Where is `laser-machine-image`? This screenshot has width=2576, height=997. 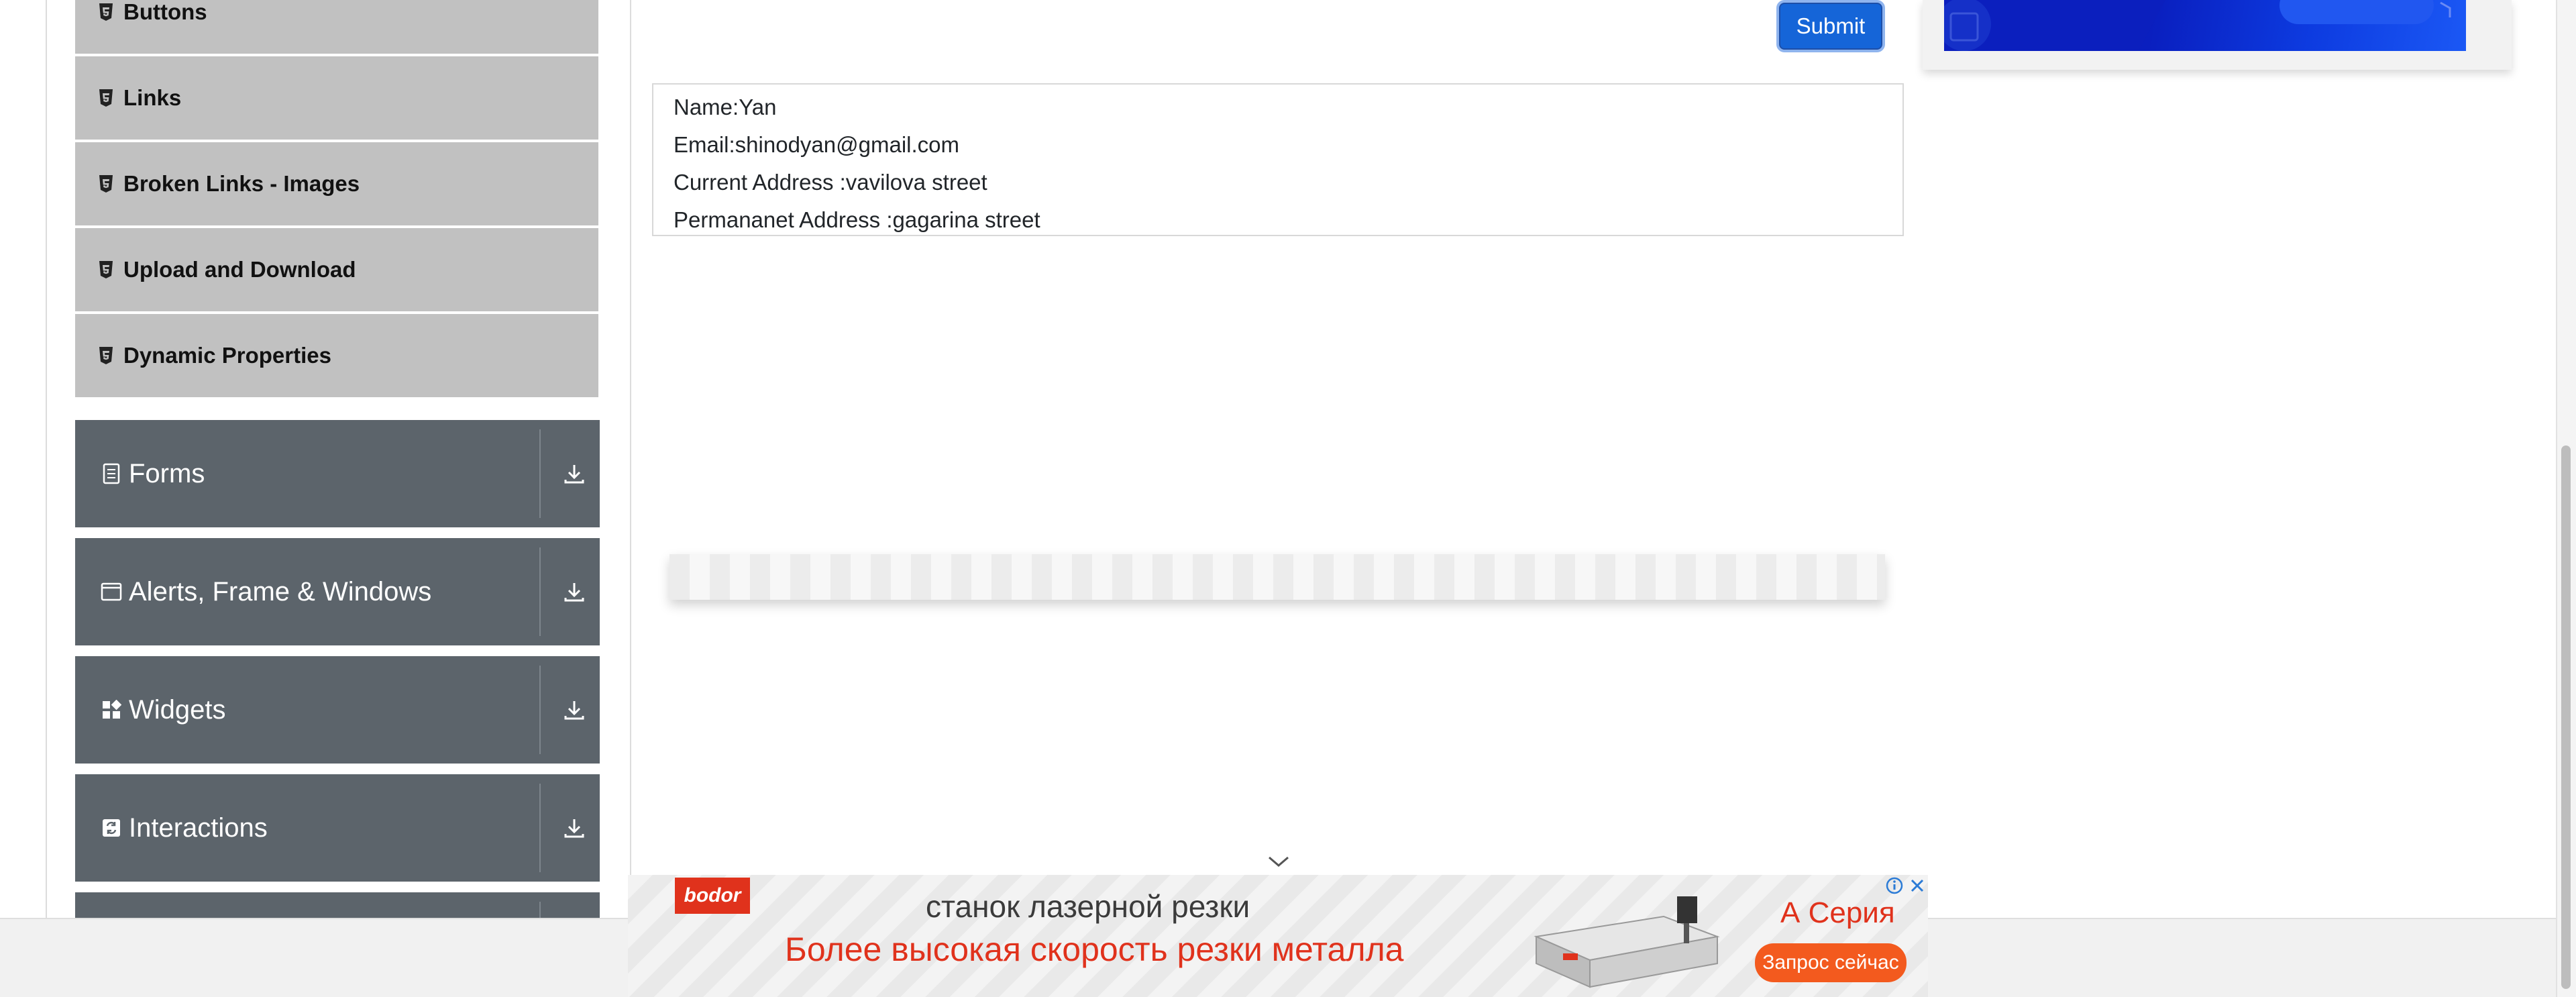
laser-machine-image is located at coordinates (1627, 942).